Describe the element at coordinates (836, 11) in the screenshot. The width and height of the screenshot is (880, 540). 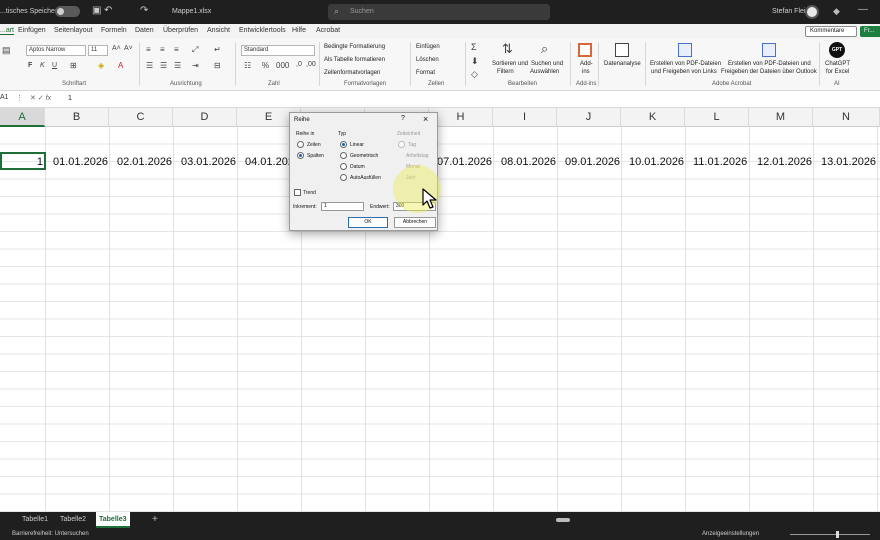
I see `copilot-icon: ◆` at that location.